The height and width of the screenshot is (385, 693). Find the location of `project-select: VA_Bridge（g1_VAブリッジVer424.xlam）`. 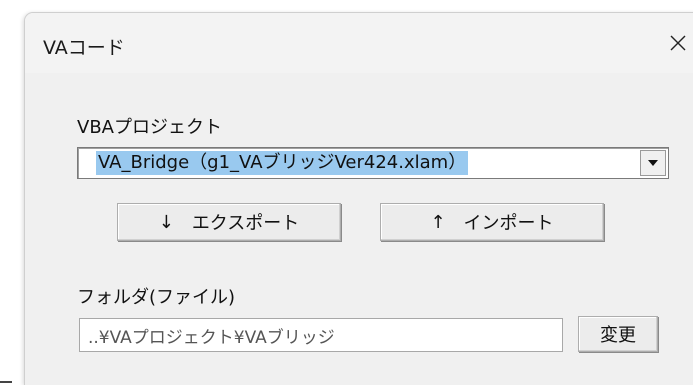

project-select: VA_Bridge（g1_VAブリッジVer424.xlam） is located at coordinates (373, 163).